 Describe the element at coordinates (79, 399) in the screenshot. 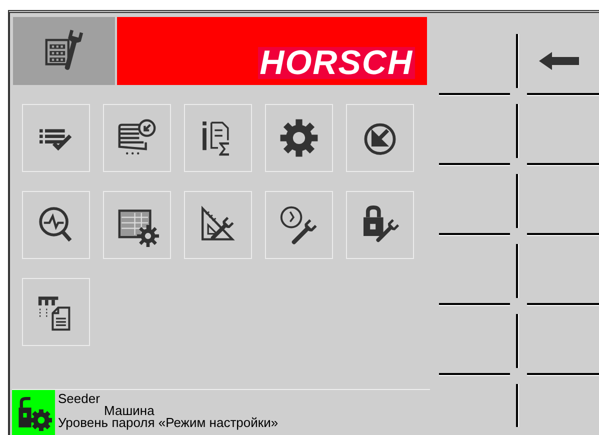

I see `machine-type-text: Seeder` at that location.